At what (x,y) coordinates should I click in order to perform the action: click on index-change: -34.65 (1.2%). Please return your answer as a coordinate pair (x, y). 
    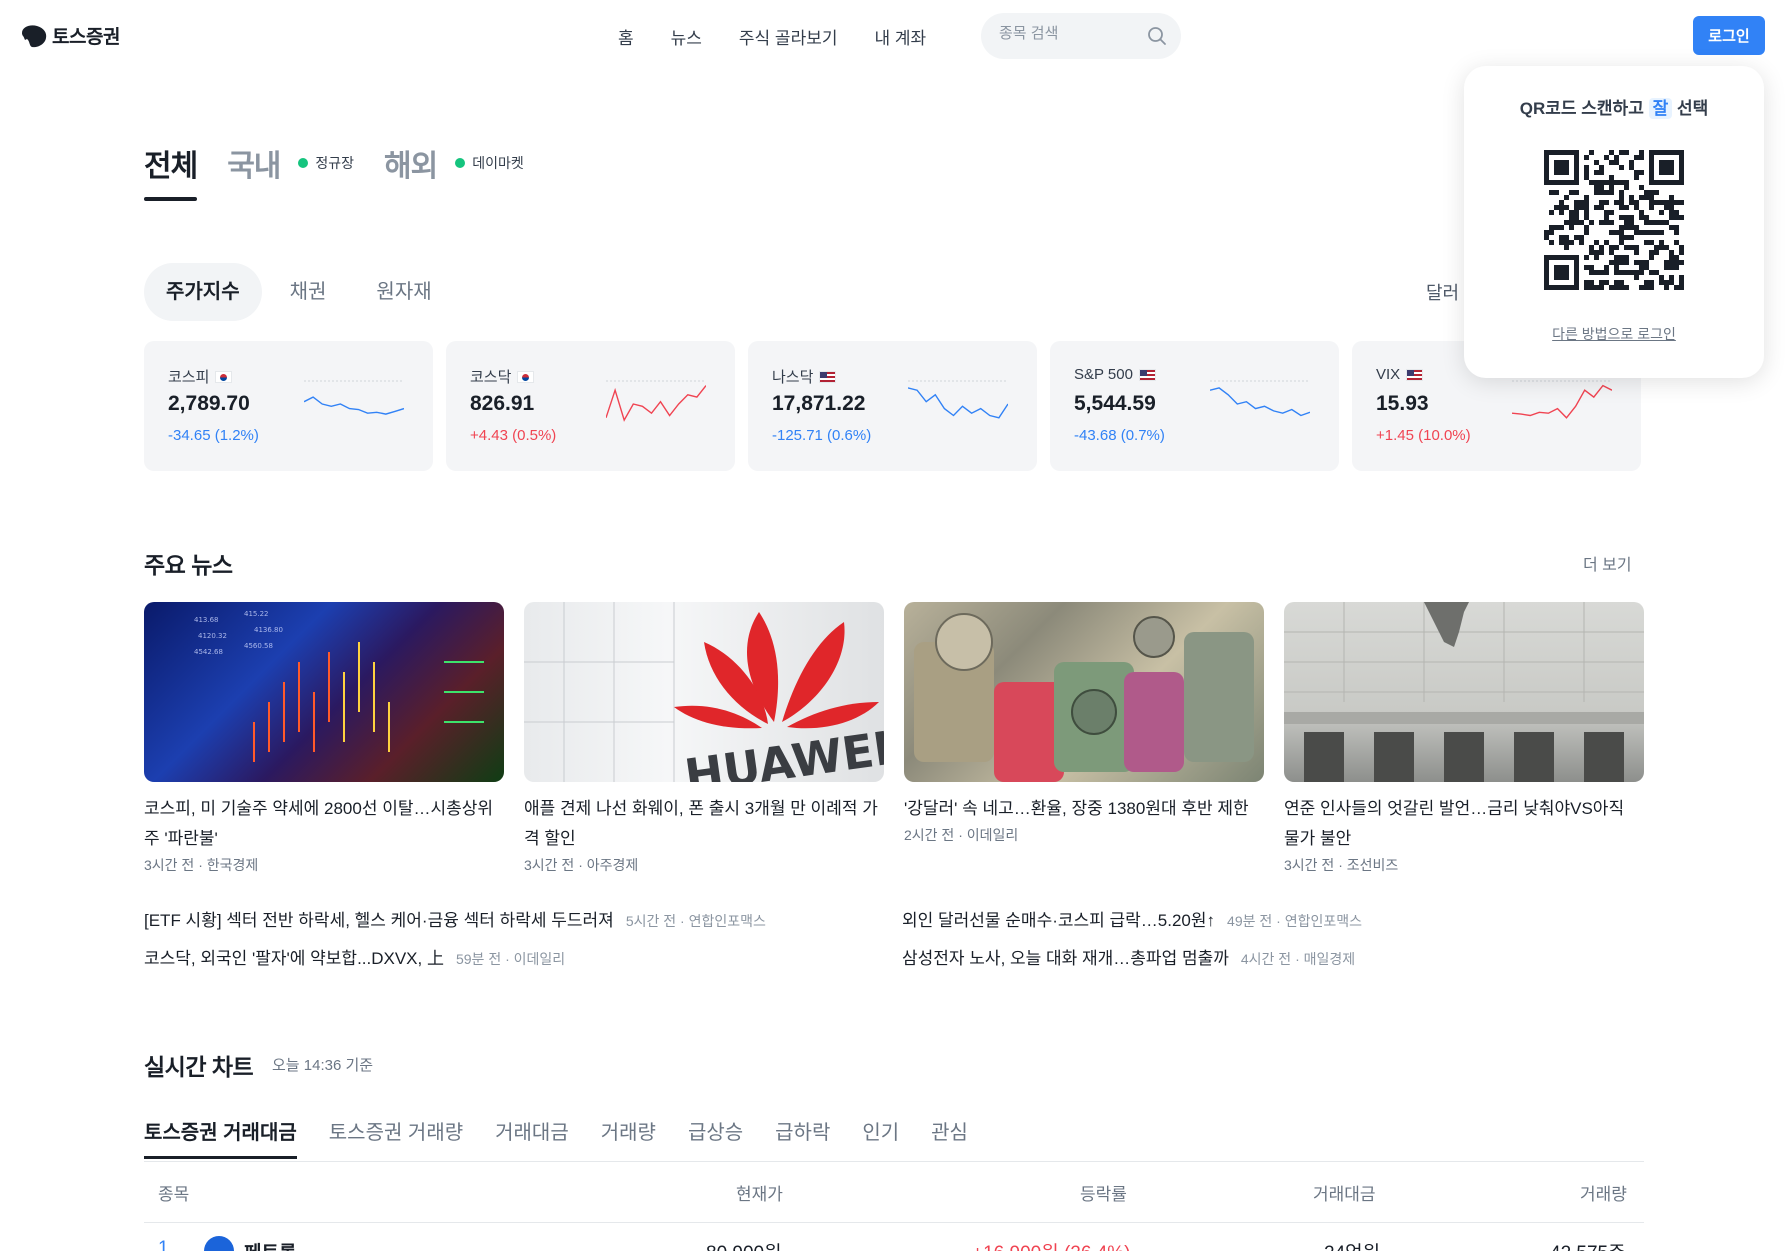
    Looking at the image, I should click on (213, 435).